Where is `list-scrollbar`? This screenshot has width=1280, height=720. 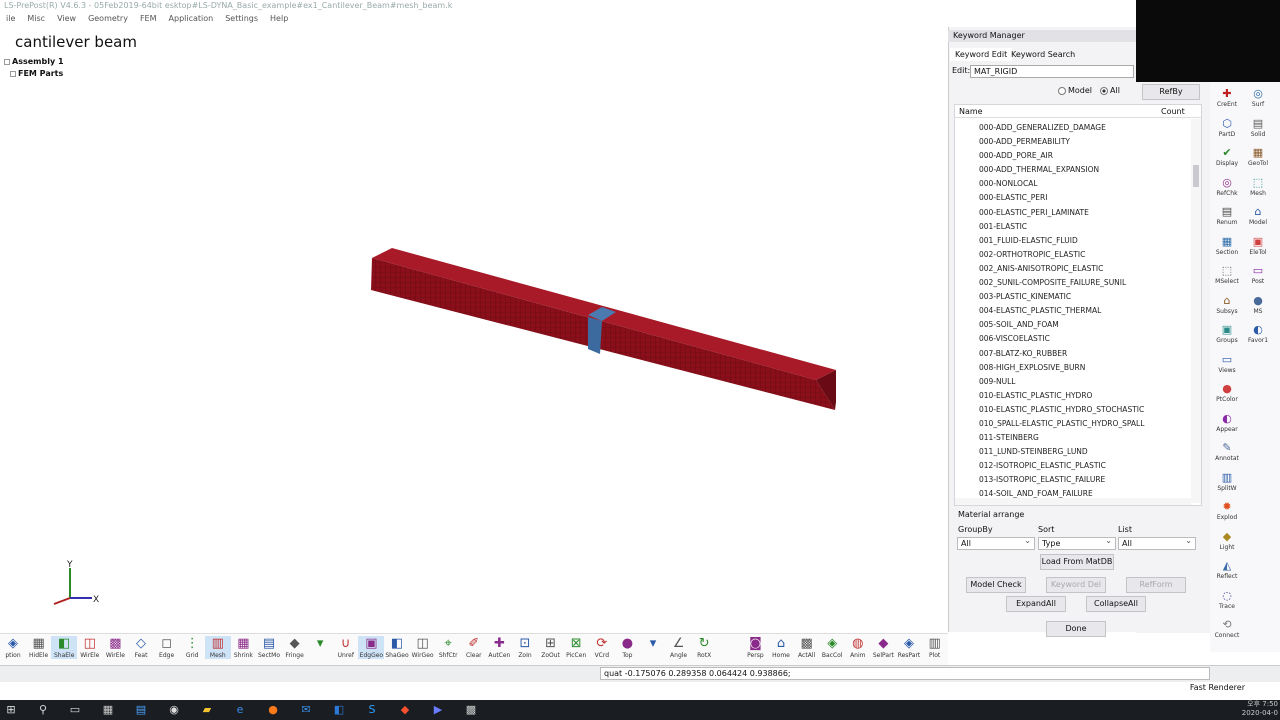 list-scrollbar is located at coordinates (1196, 311).